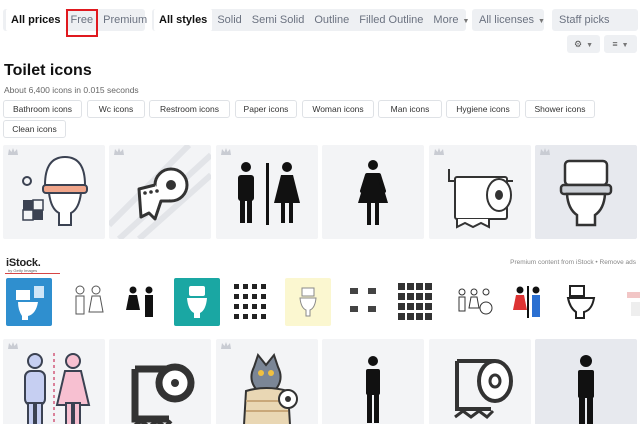 Image resolution: width=640 pixels, height=424 pixels. I want to click on icon-card-man, so click(373, 381).